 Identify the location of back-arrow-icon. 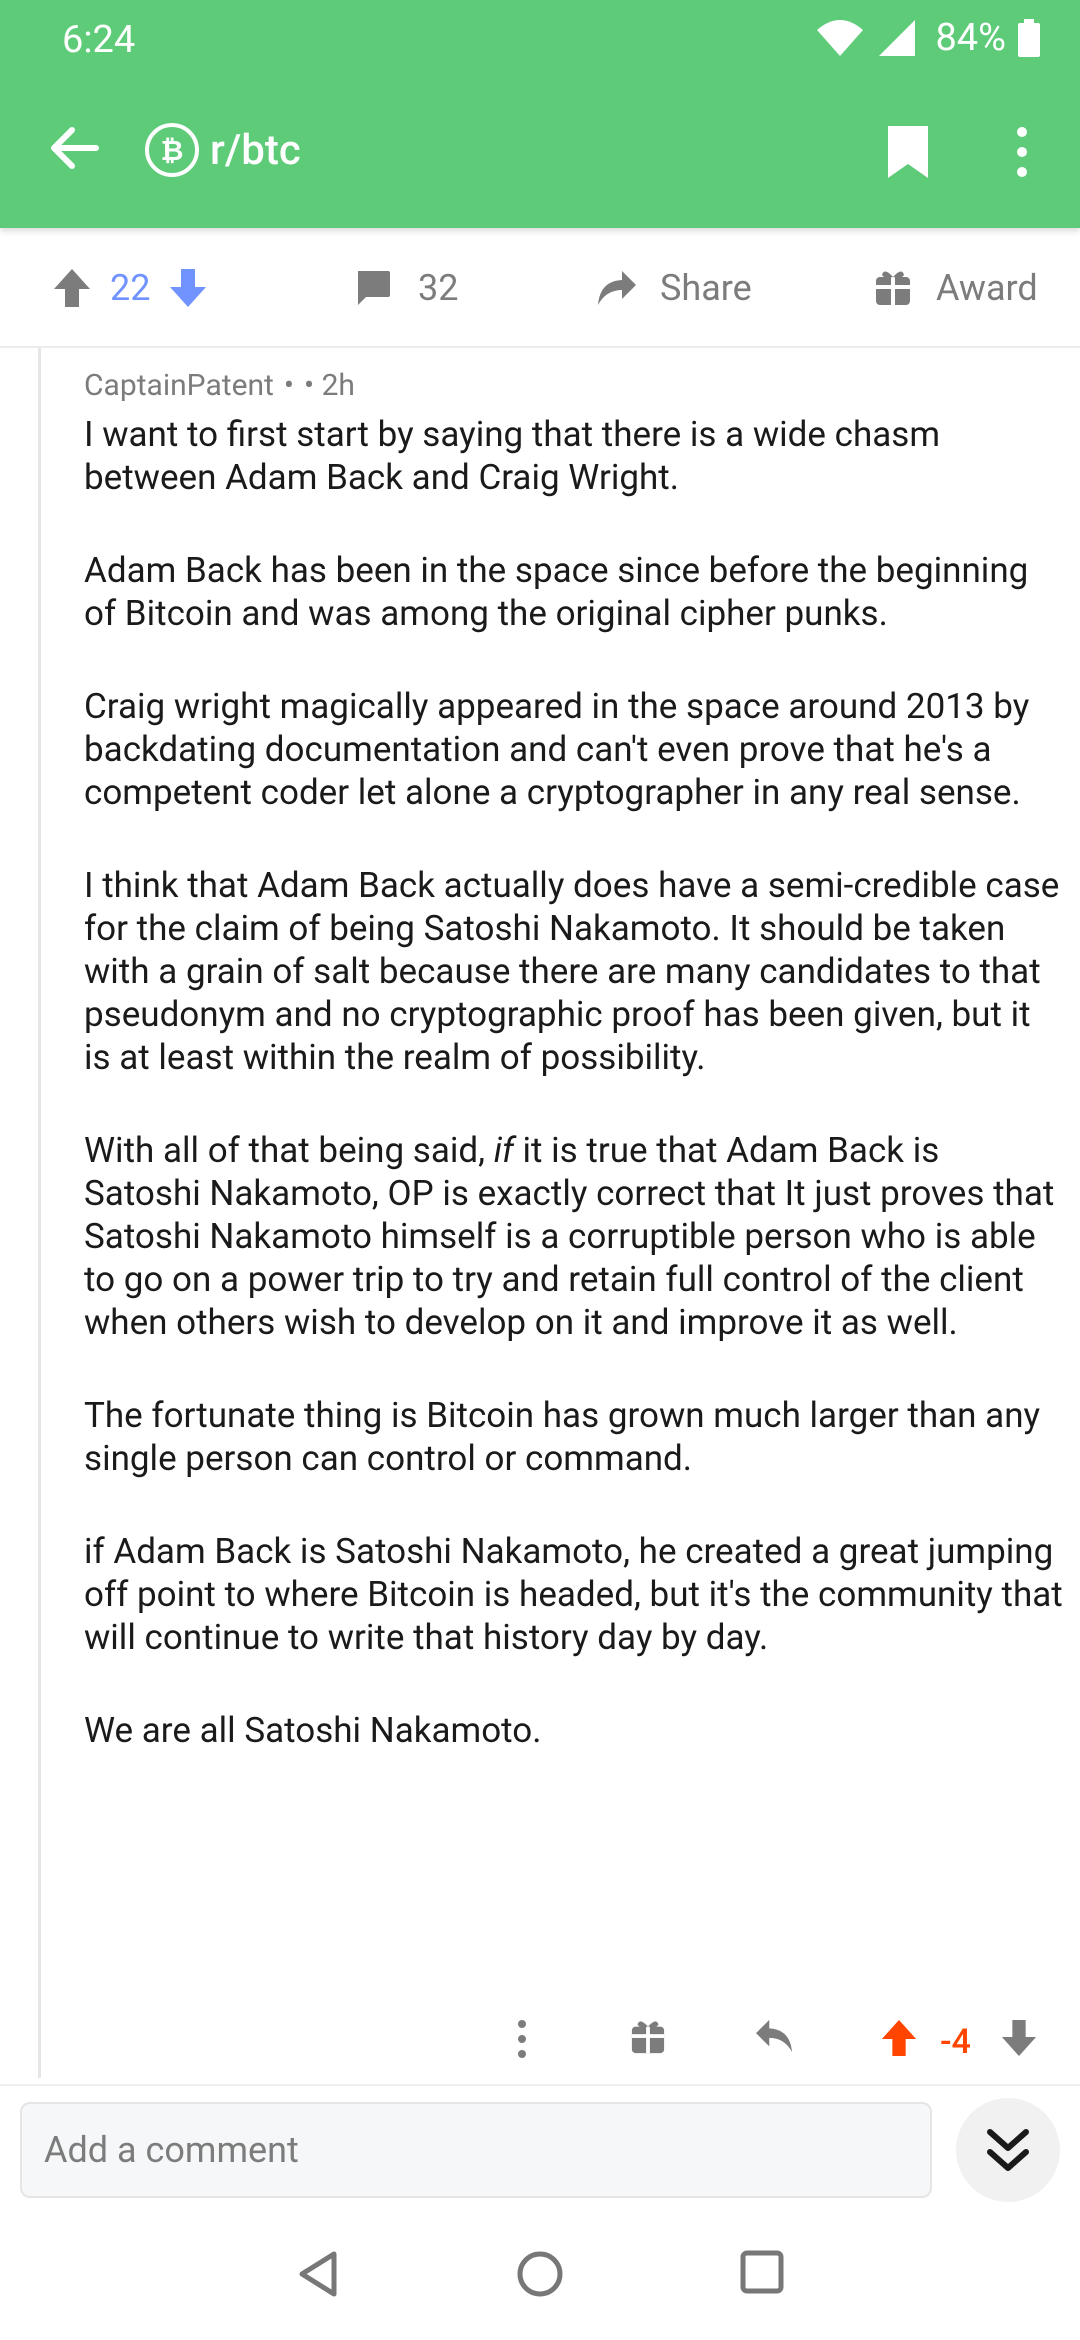
(74, 148).